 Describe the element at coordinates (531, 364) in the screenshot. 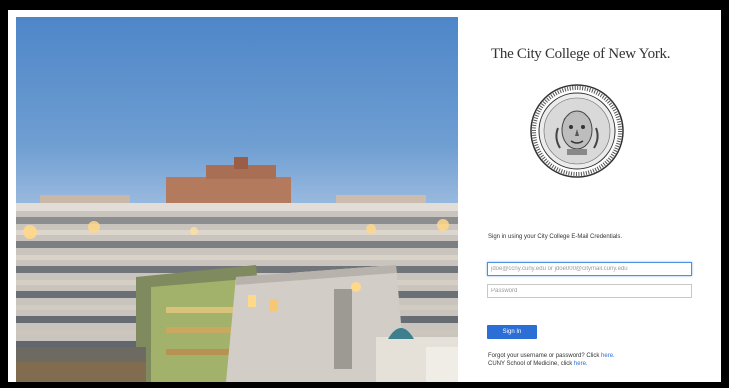

I see `medicine-text: CUNY School of Medicine, click` at that location.